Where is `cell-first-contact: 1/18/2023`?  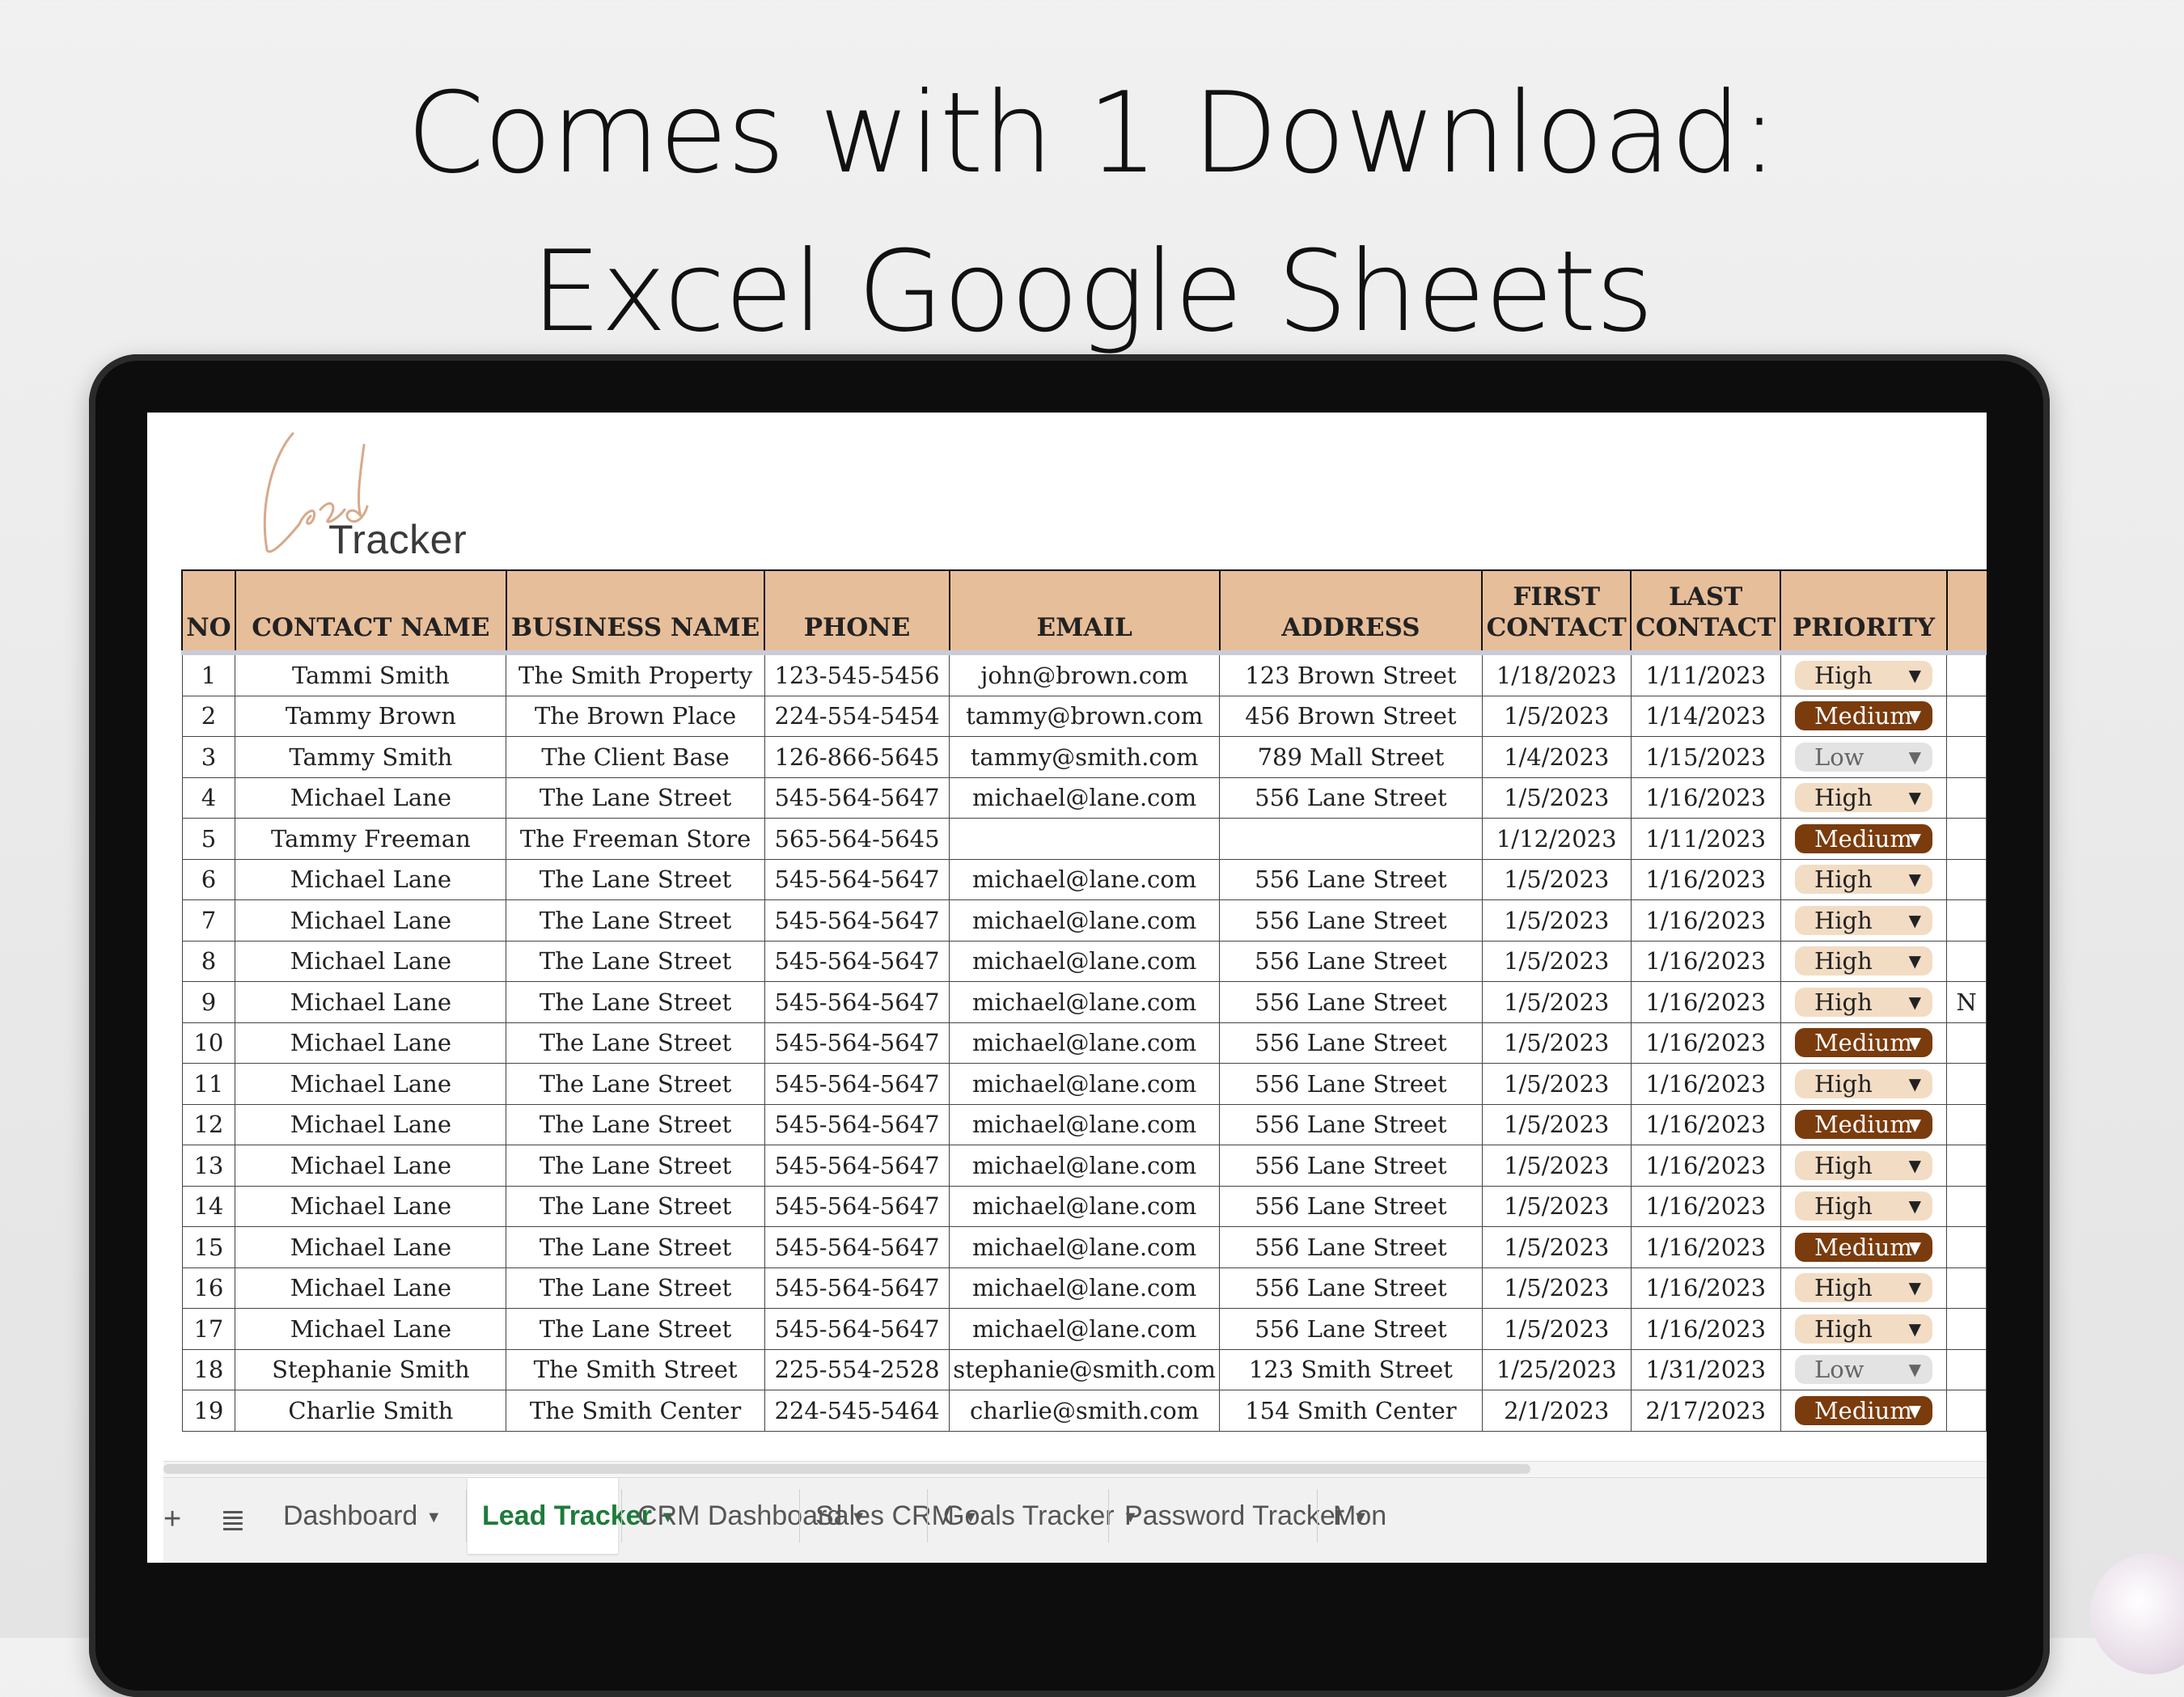 cell-first-contact: 1/18/2023 is located at coordinates (1556, 673).